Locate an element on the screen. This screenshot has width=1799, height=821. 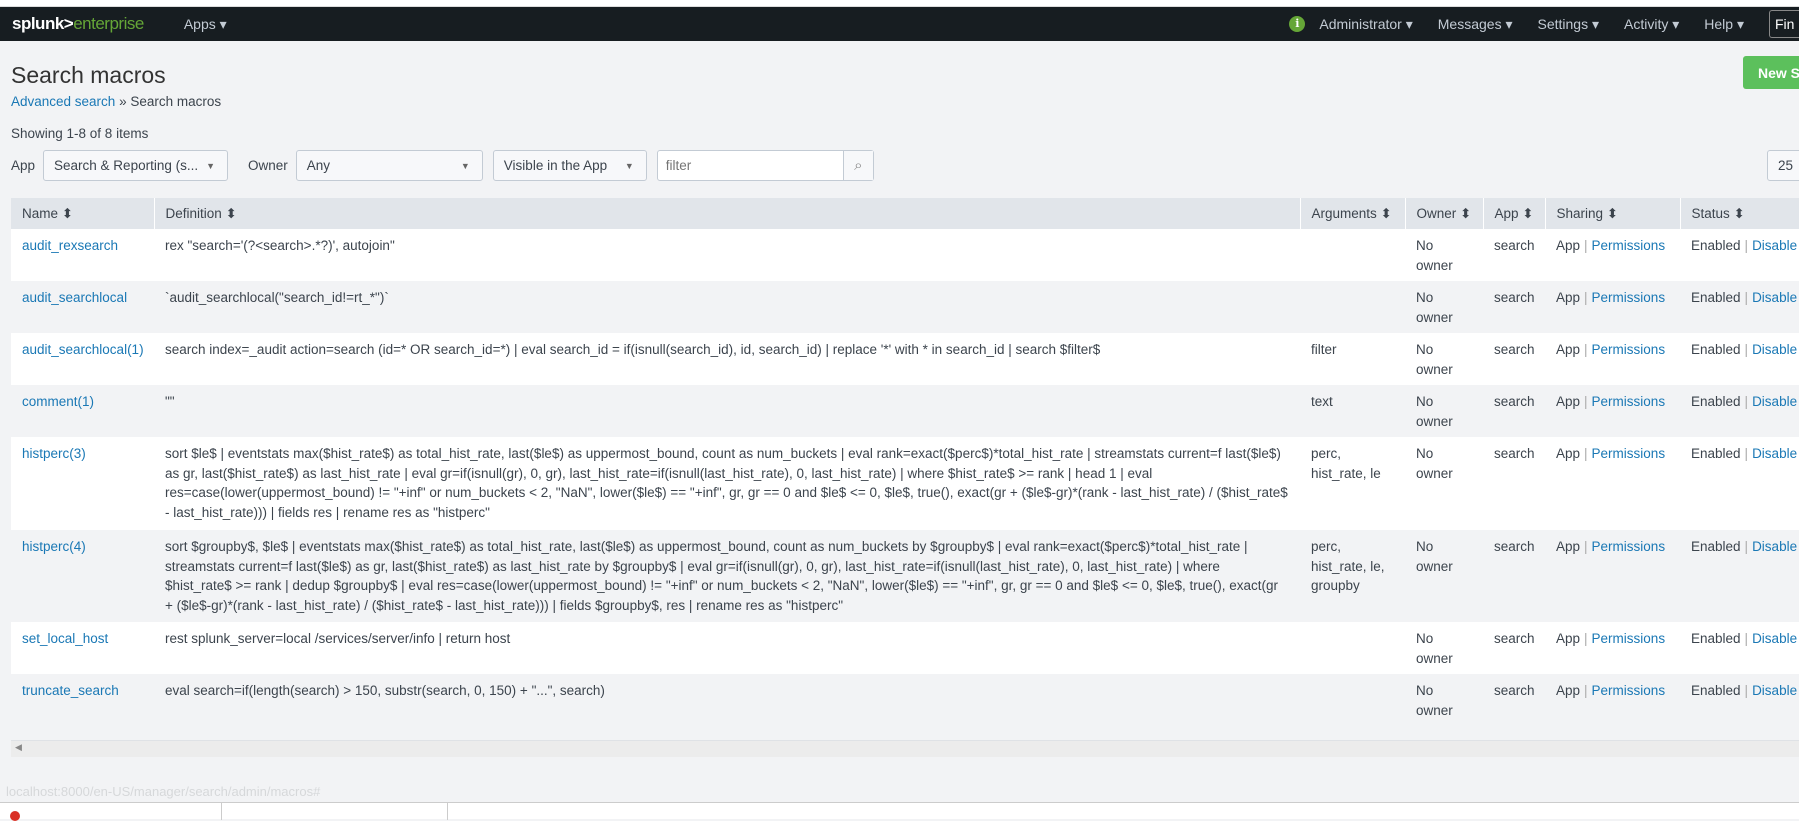
macro-name-link: audit_searchlocal is located at coordinates (74, 297).